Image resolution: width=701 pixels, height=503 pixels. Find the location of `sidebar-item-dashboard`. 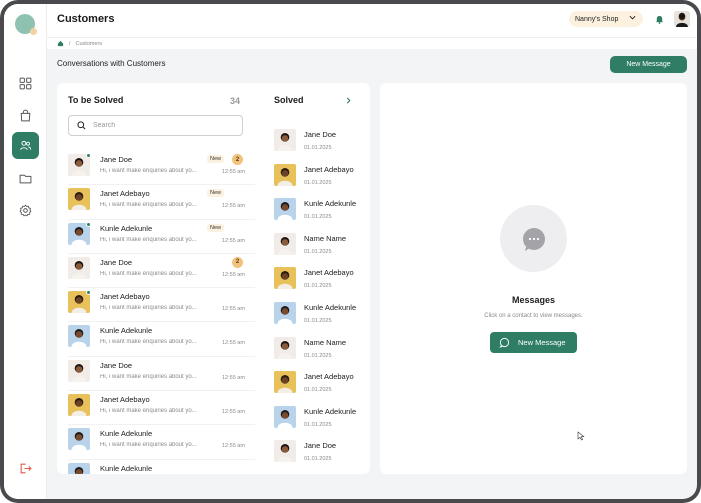

sidebar-item-dashboard is located at coordinates (25, 83).